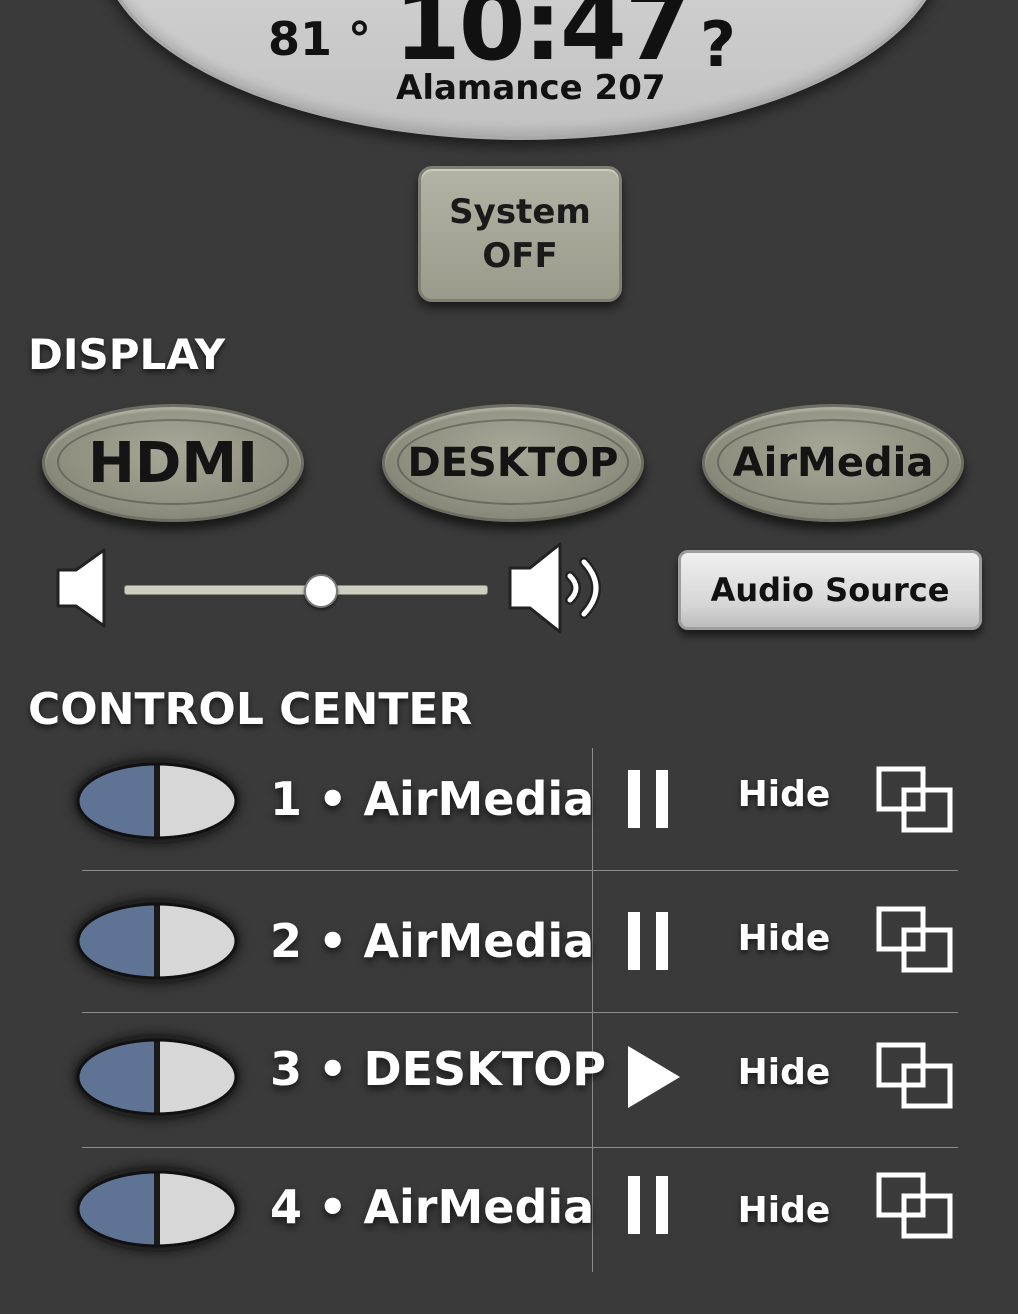 This screenshot has width=1018, height=1314. I want to click on room-name: Alamance 207, so click(531, 88).